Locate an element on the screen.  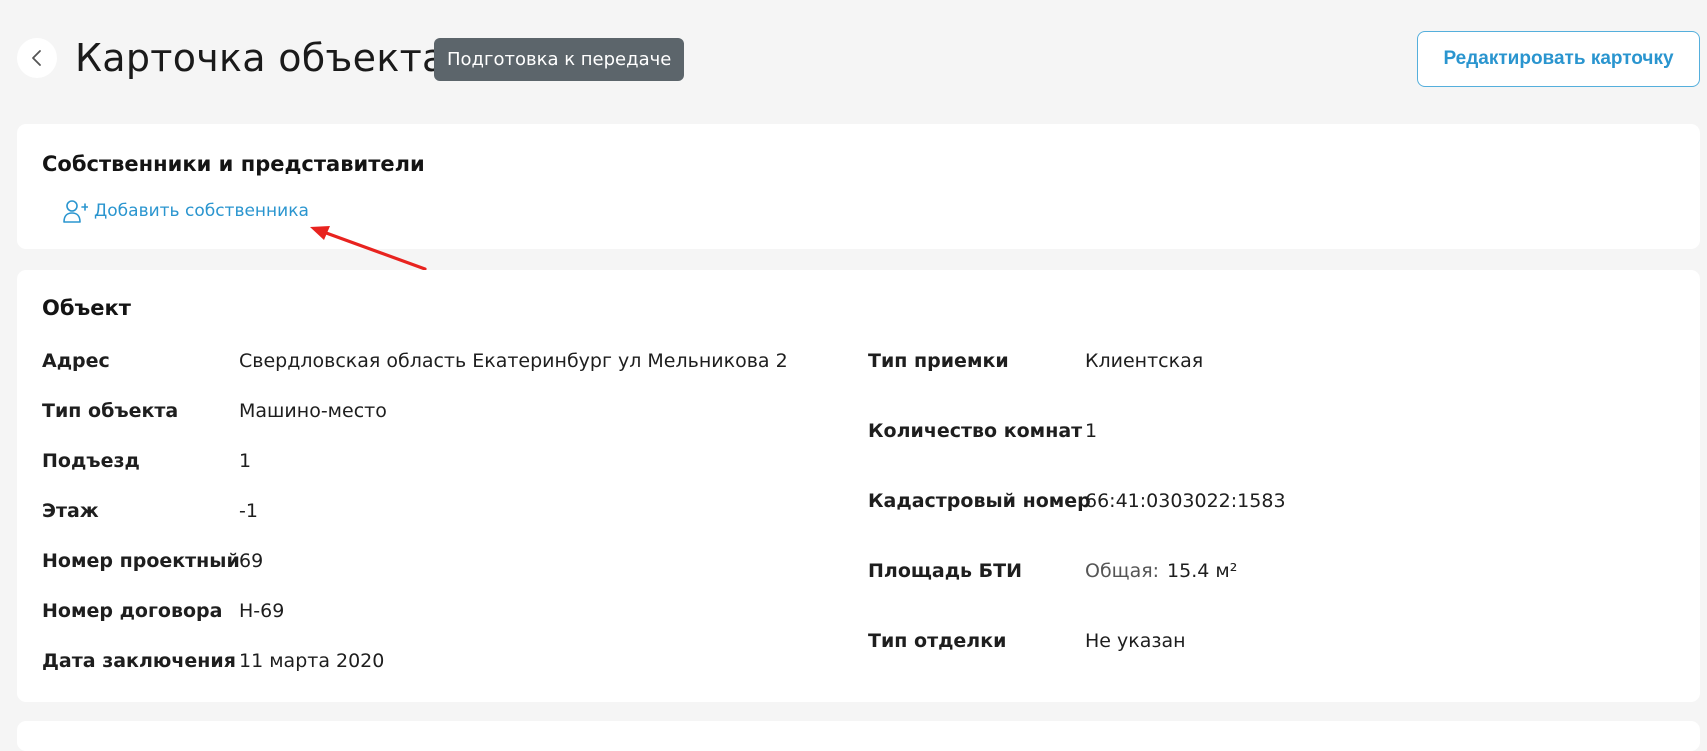
project-number-value: 69 is located at coordinates (251, 561).